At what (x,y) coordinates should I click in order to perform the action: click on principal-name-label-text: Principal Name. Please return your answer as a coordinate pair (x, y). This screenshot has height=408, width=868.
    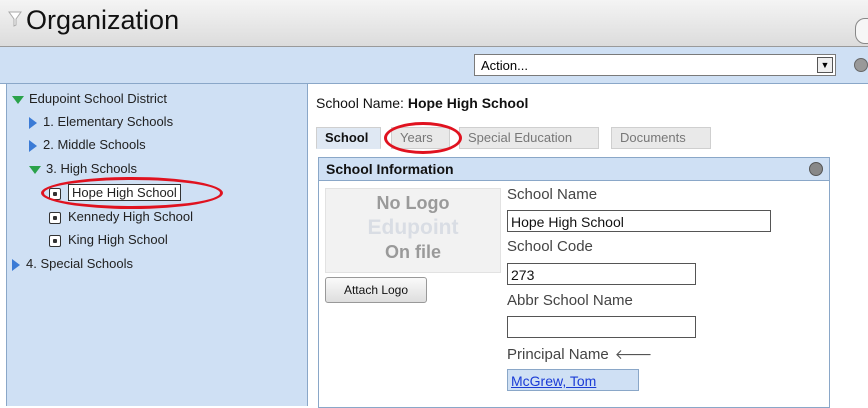
    Looking at the image, I should click on (558, 354).